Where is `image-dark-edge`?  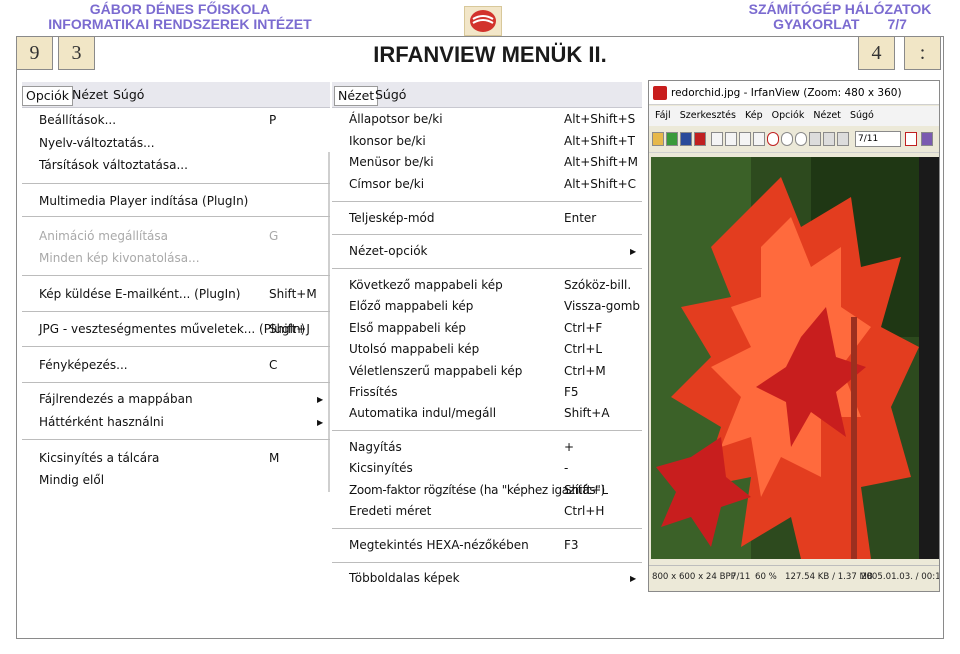
image-dark-edge is located at coordinates (929, 358).